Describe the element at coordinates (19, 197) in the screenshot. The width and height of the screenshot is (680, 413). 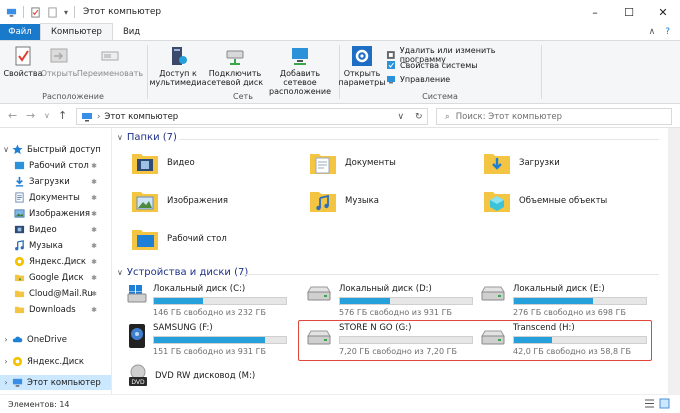
I see `documents-icon` at that location.